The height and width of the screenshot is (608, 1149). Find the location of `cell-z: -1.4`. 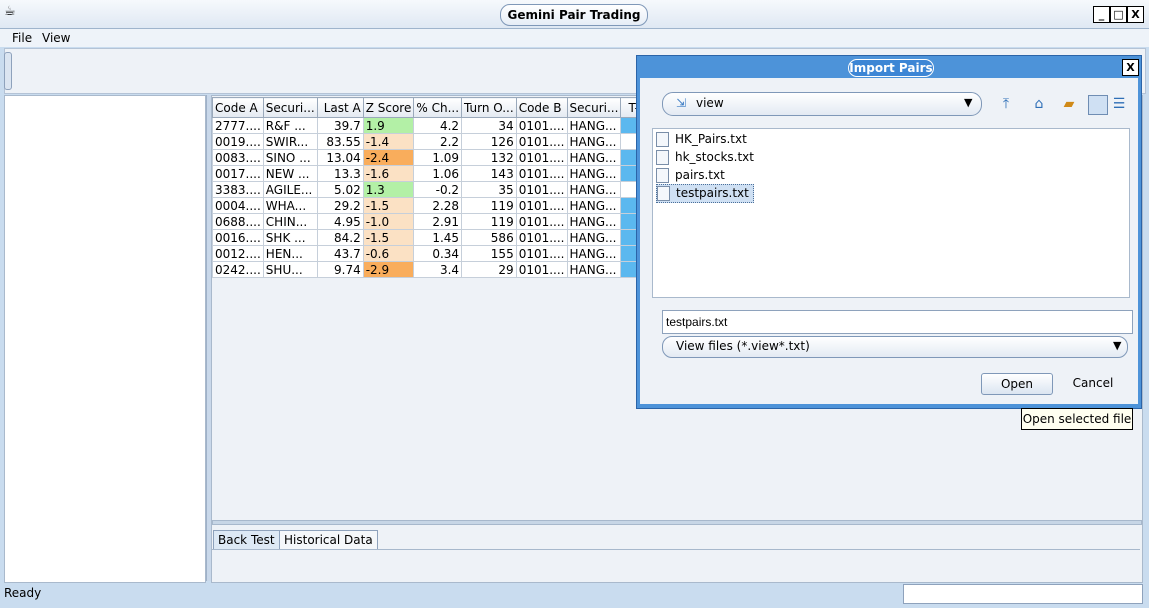

cell-z: -1.4 is located at coordinates (388, 141).